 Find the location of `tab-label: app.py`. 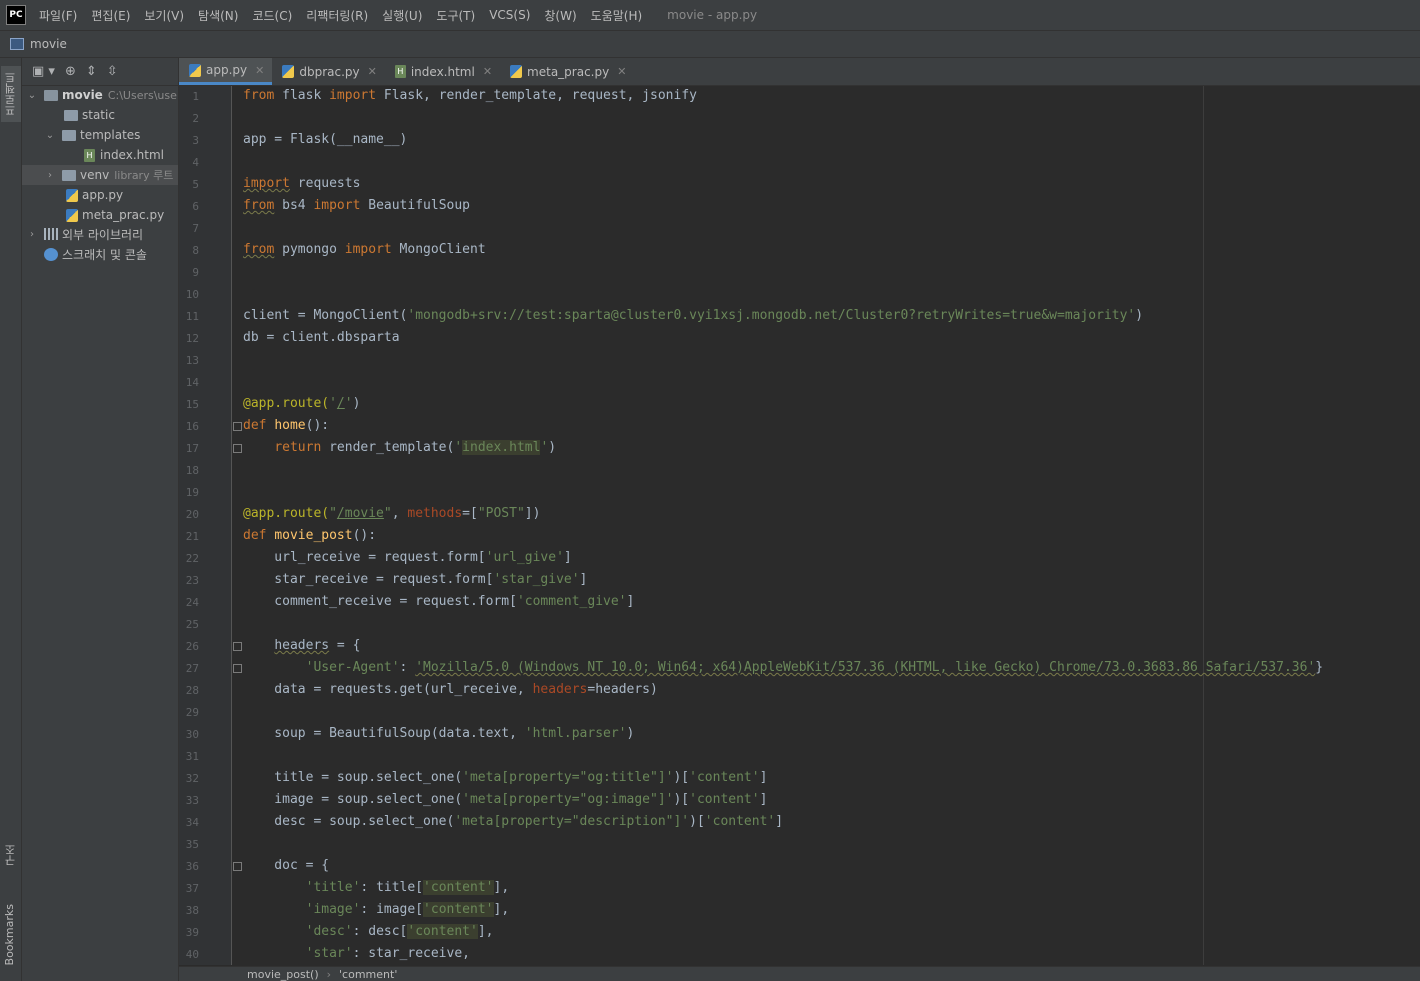

tab-label: app.py is located at coordinates (227, 70).